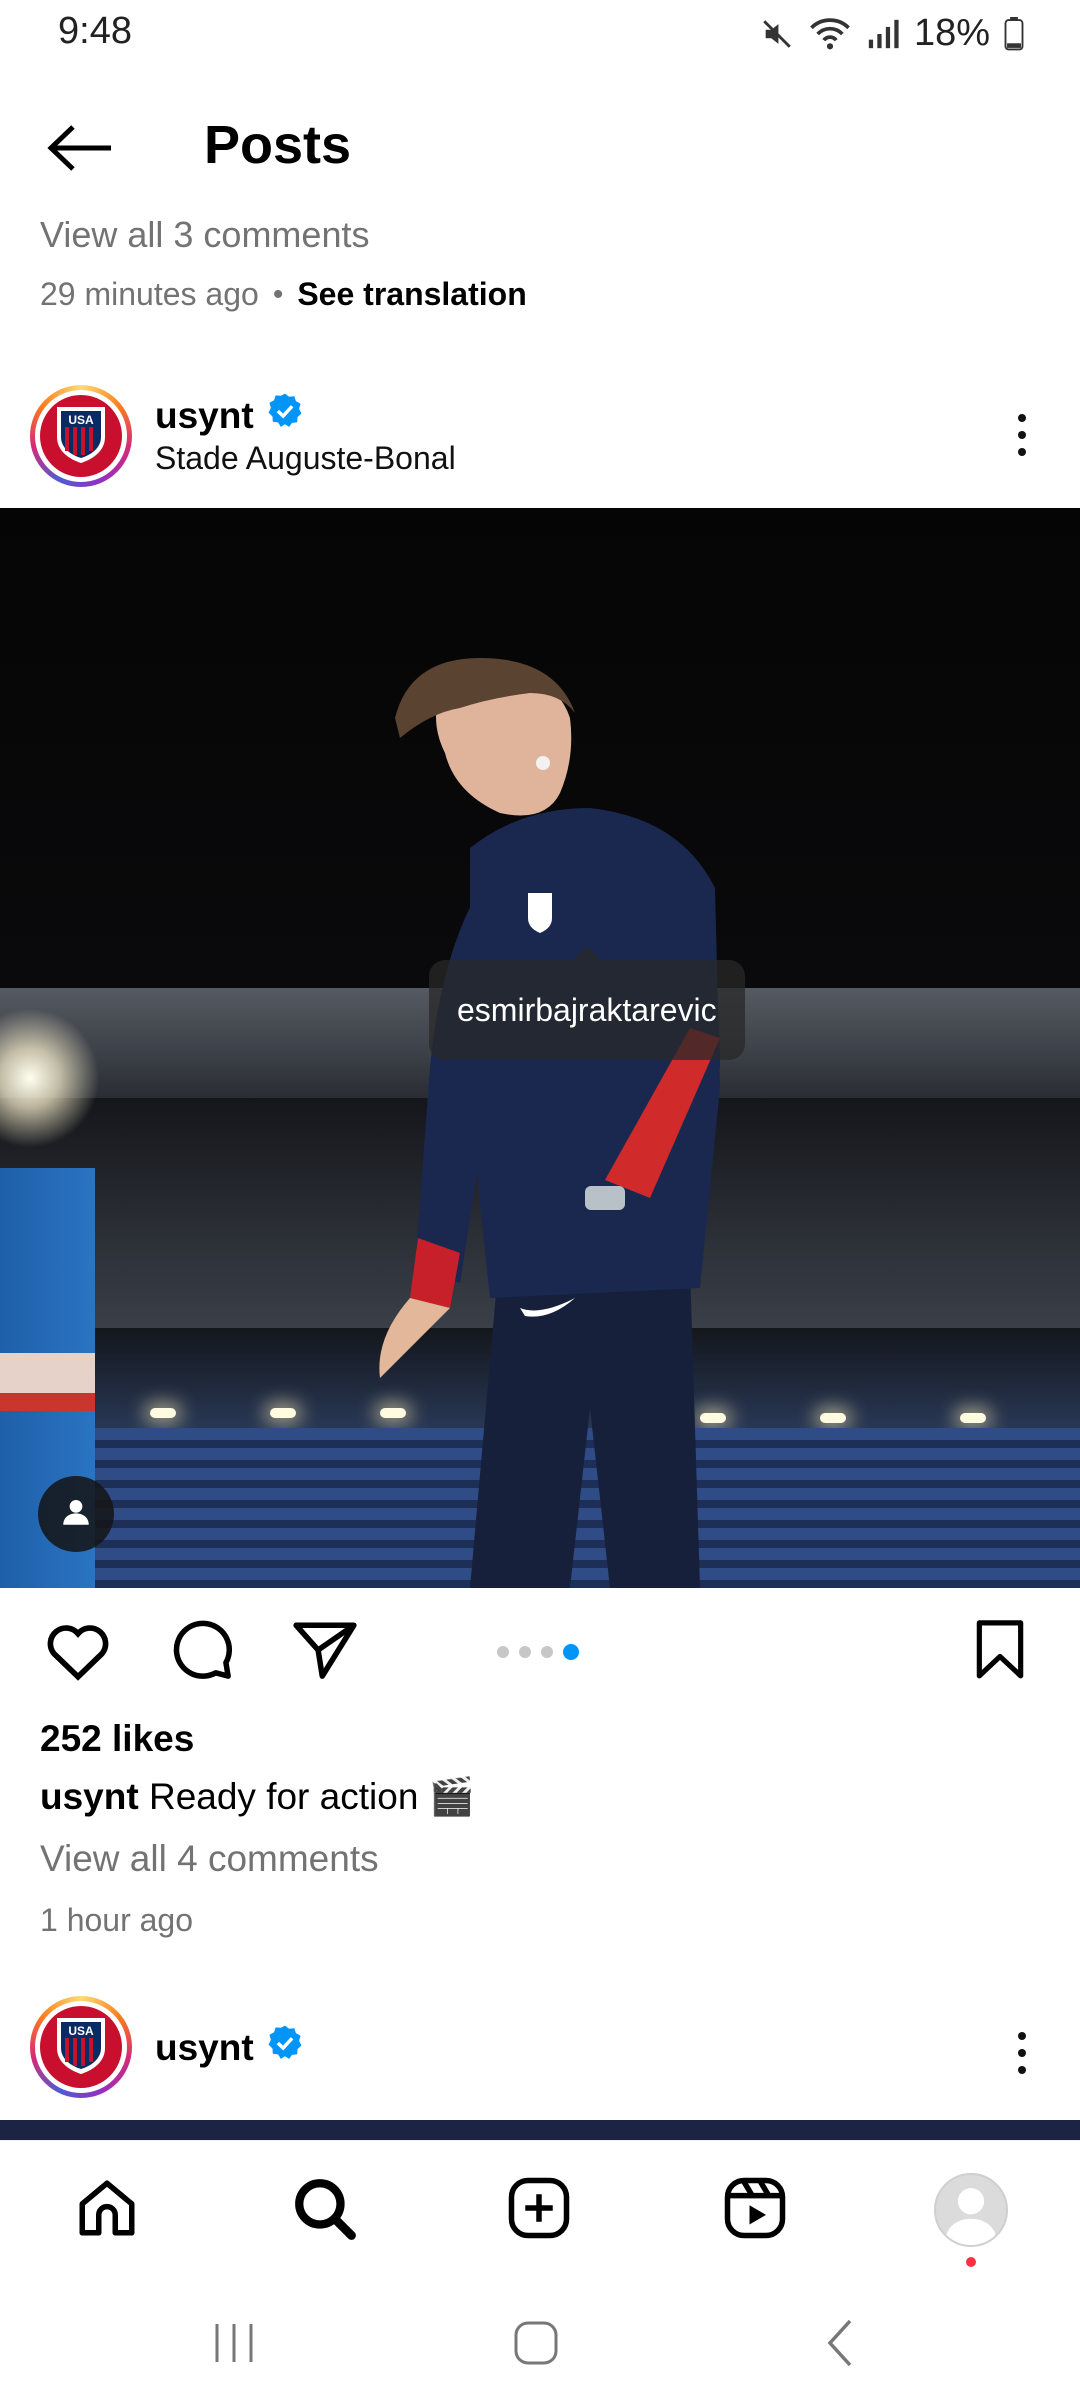 The width and height of the screenshot is (1080, 2408). I want to click on create-icon, so click(539, 2210).